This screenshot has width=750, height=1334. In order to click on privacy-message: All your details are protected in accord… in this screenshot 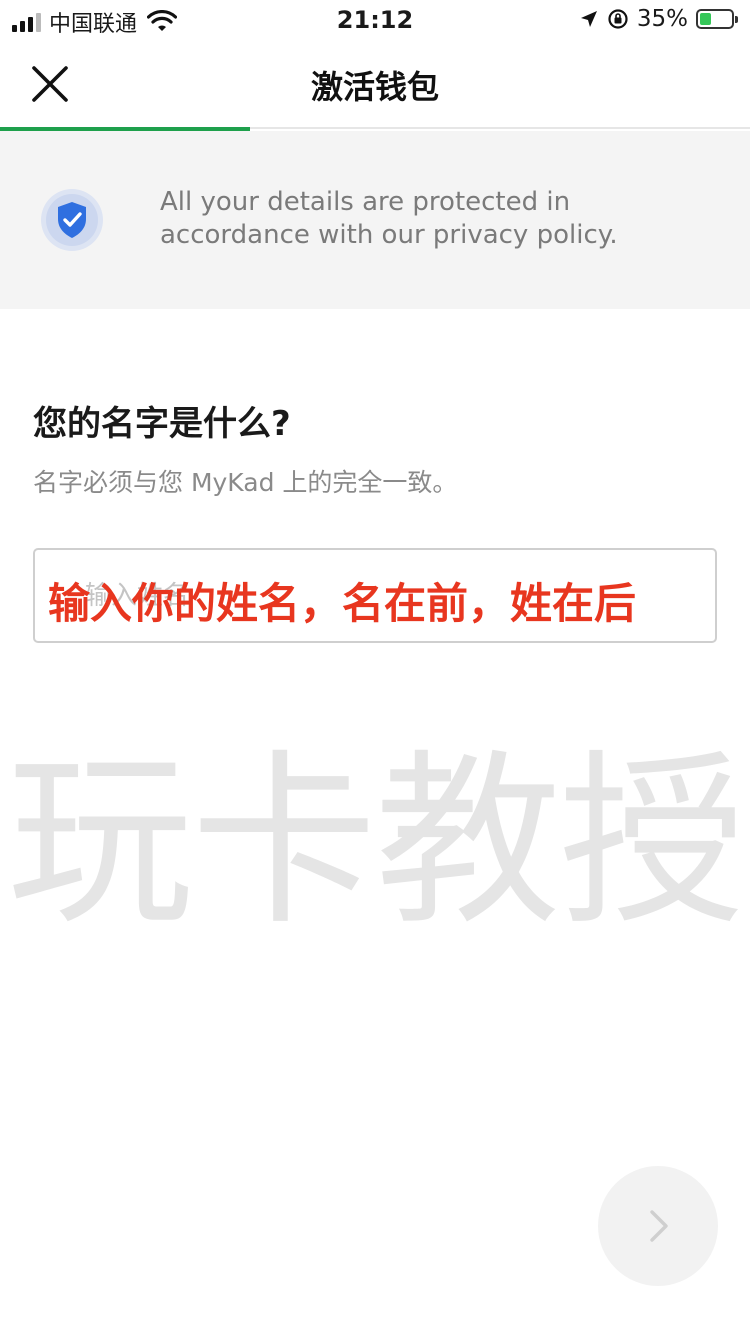, I will do `click(389, 218)`.